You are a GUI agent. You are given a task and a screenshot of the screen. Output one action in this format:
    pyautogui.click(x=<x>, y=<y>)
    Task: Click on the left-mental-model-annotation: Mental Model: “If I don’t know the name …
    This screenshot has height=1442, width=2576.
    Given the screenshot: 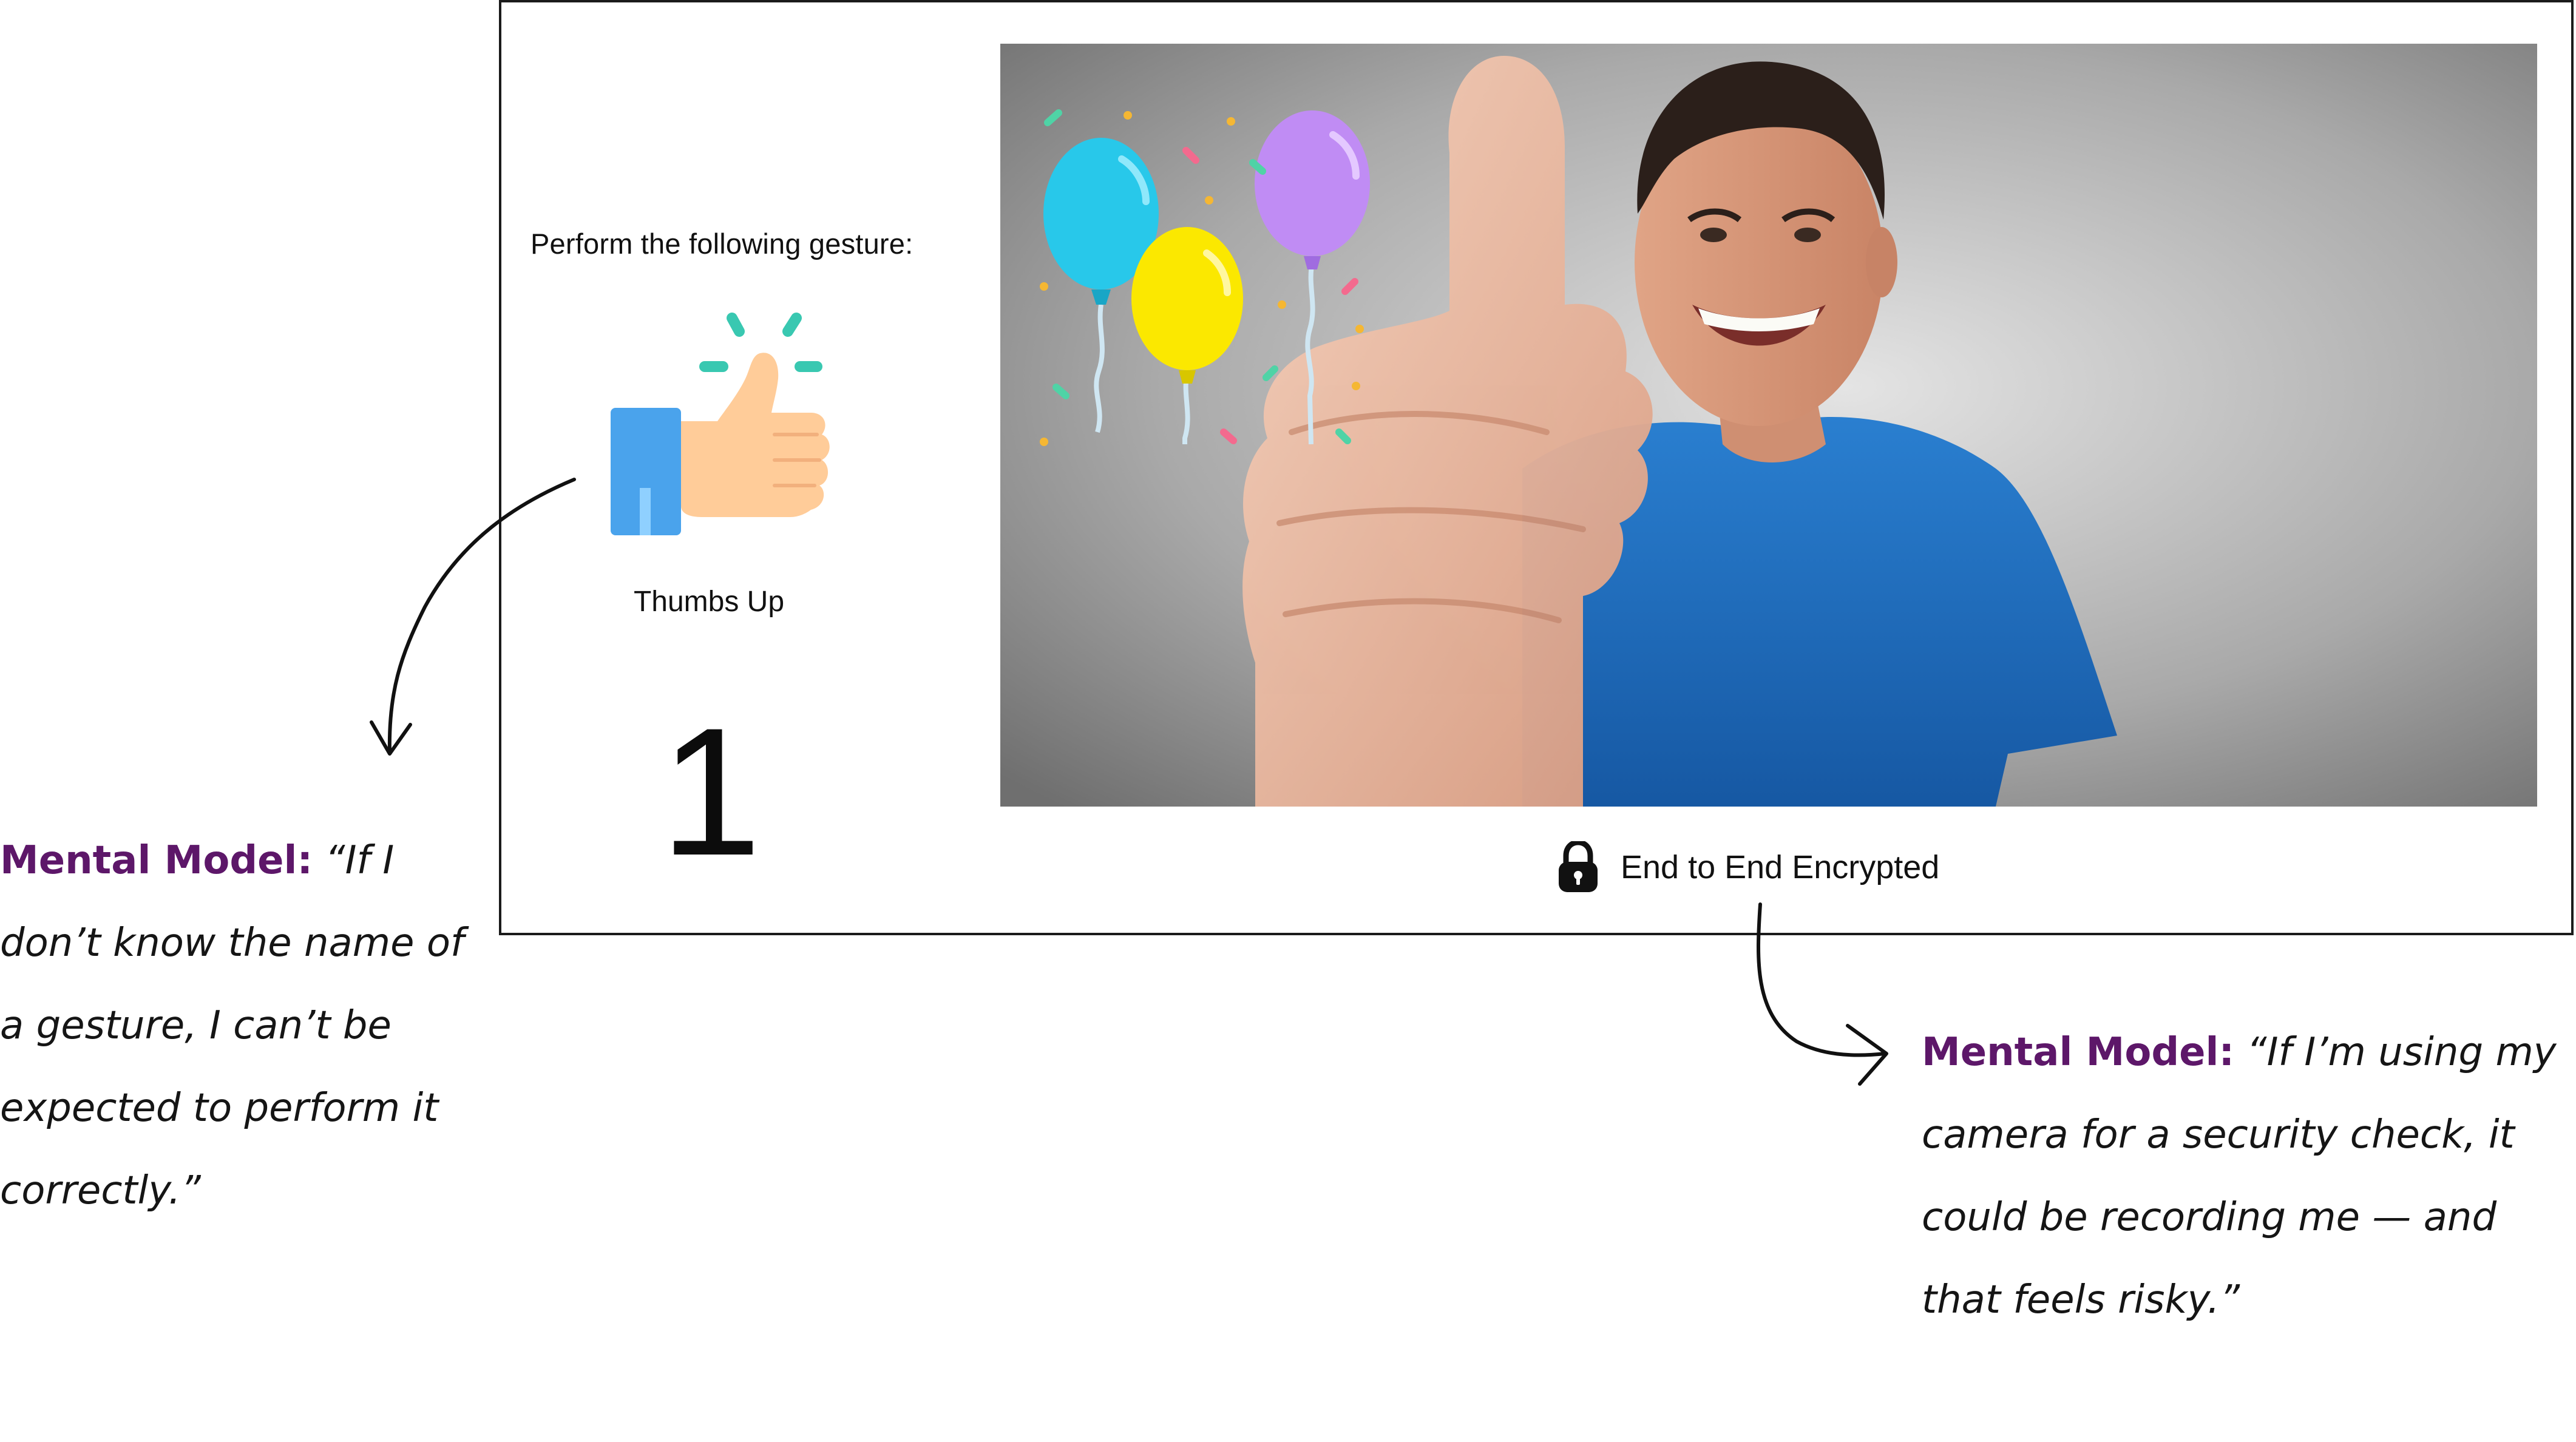 What is the action you would take?
    pyautogui.click(x=243, y=1025)
    